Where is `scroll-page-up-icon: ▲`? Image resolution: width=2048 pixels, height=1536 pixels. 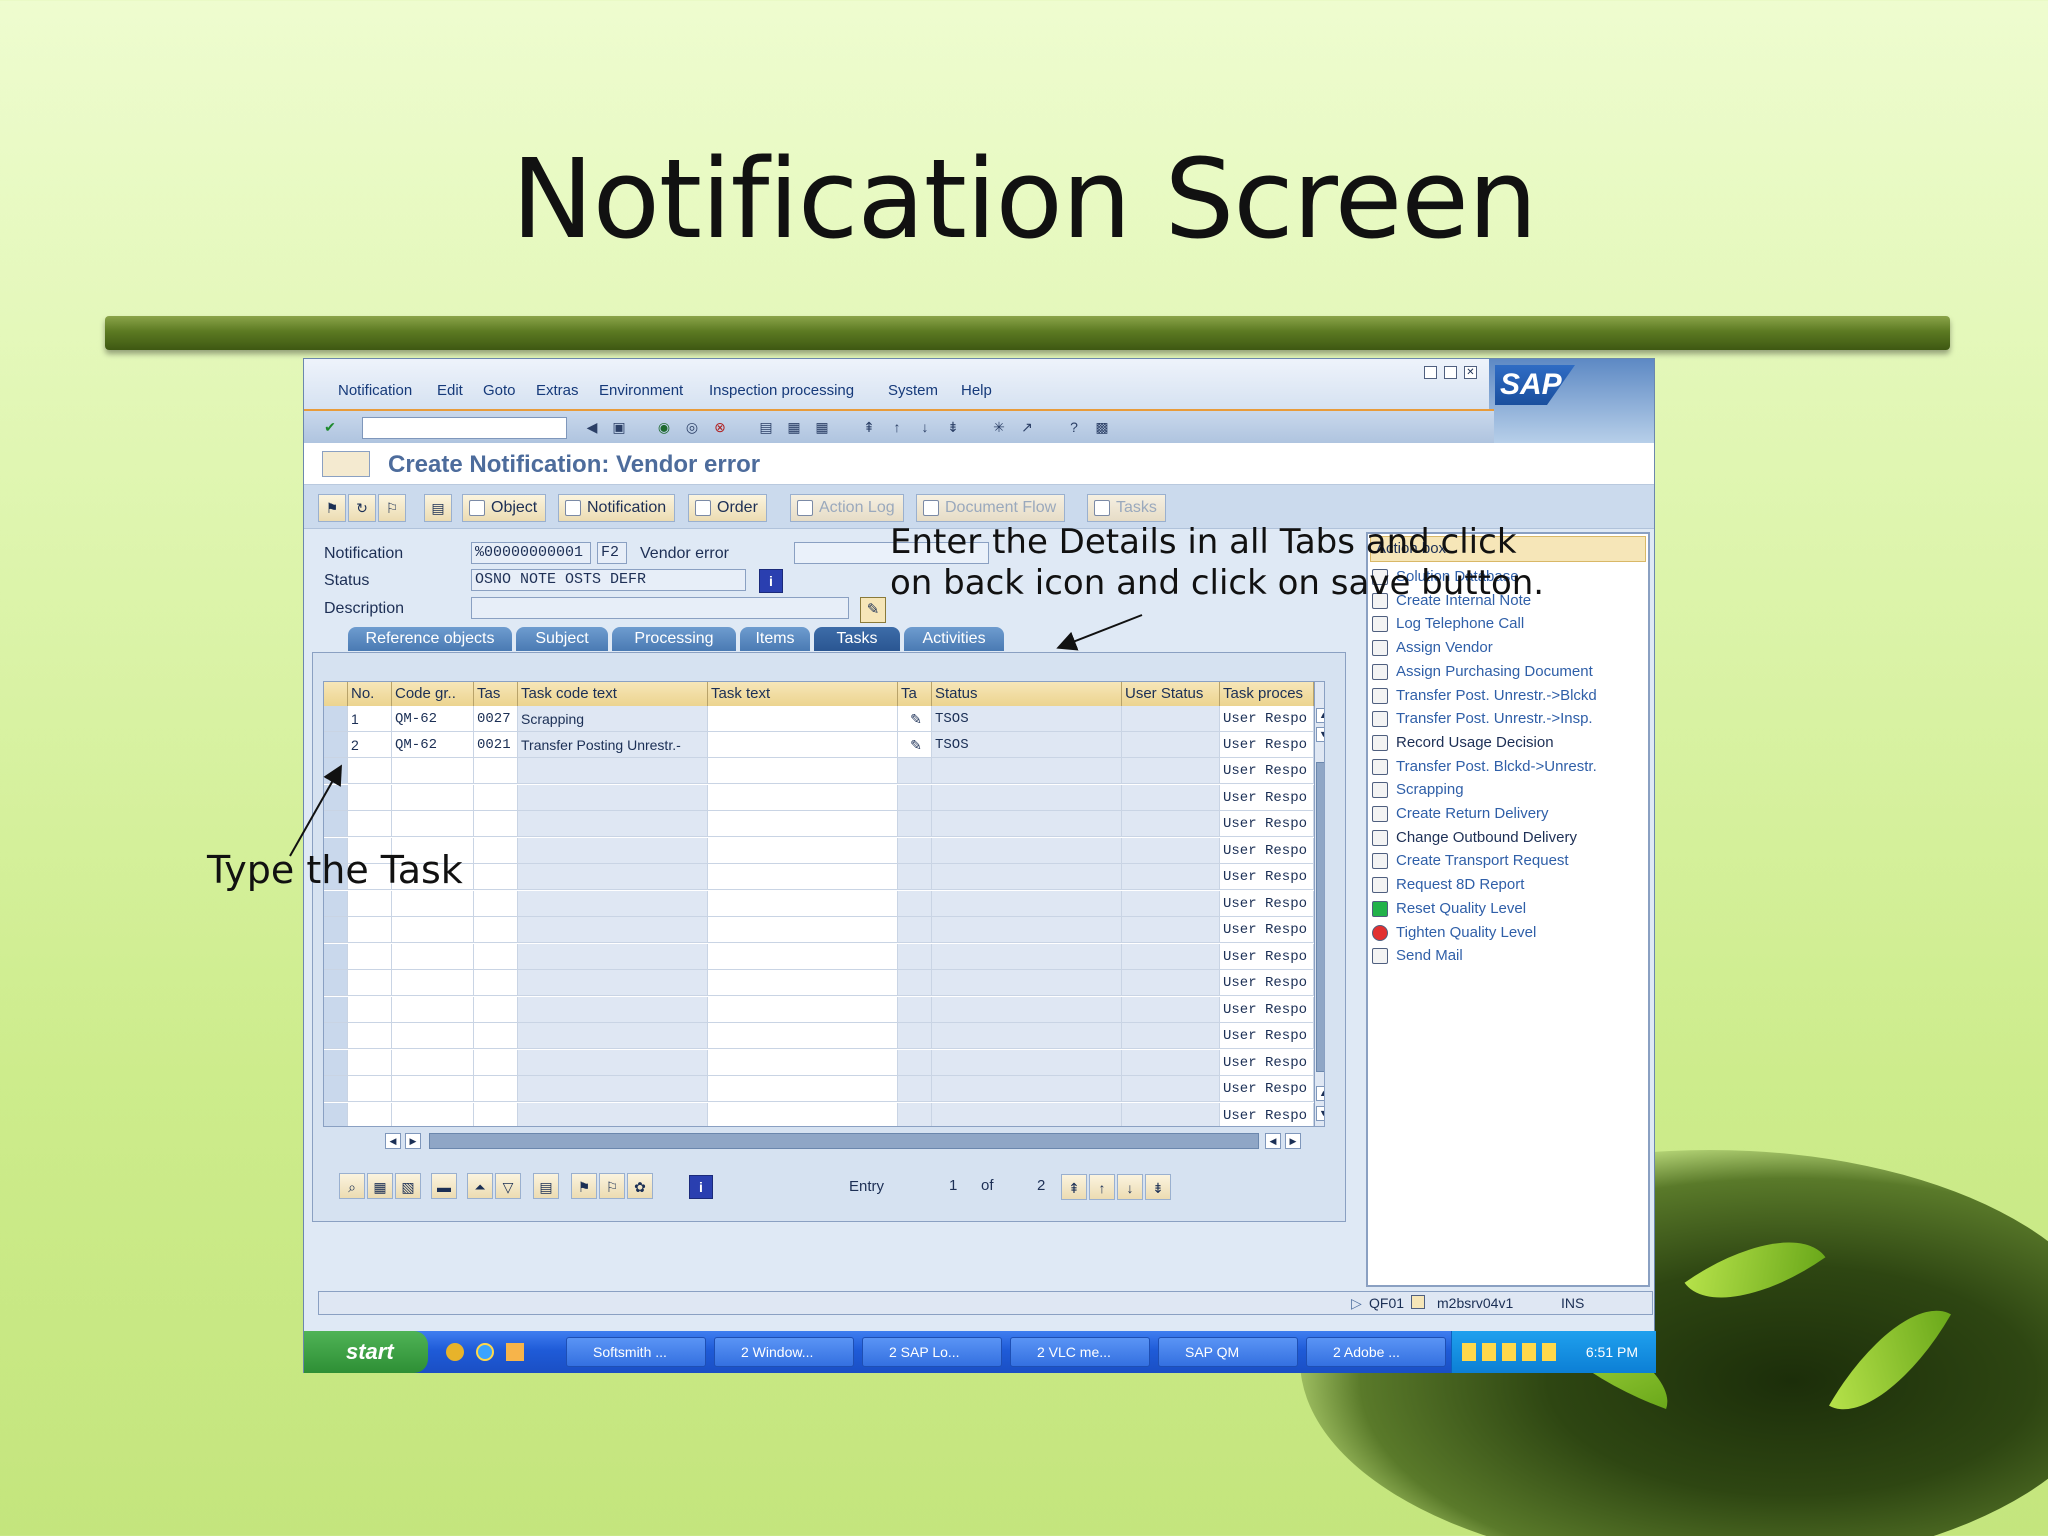
scroll-page-up-icon: ▲ is located at coordinates (1320, 1093).